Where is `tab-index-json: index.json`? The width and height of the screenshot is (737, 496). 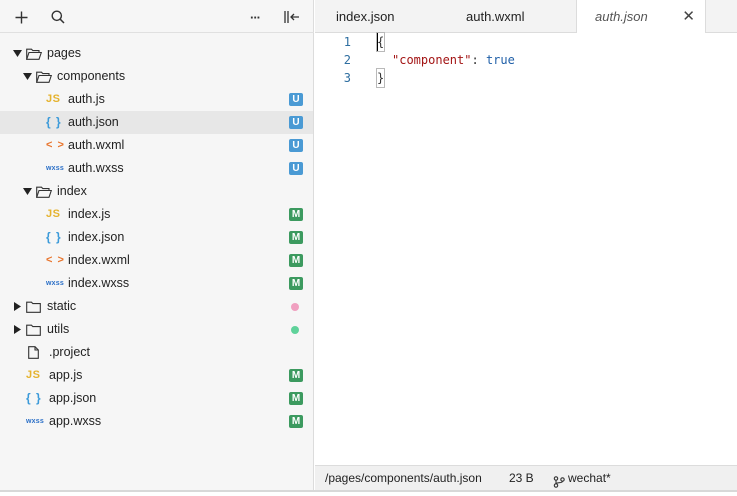 tab-index-json: index.json is located at coordinates (391, 16).